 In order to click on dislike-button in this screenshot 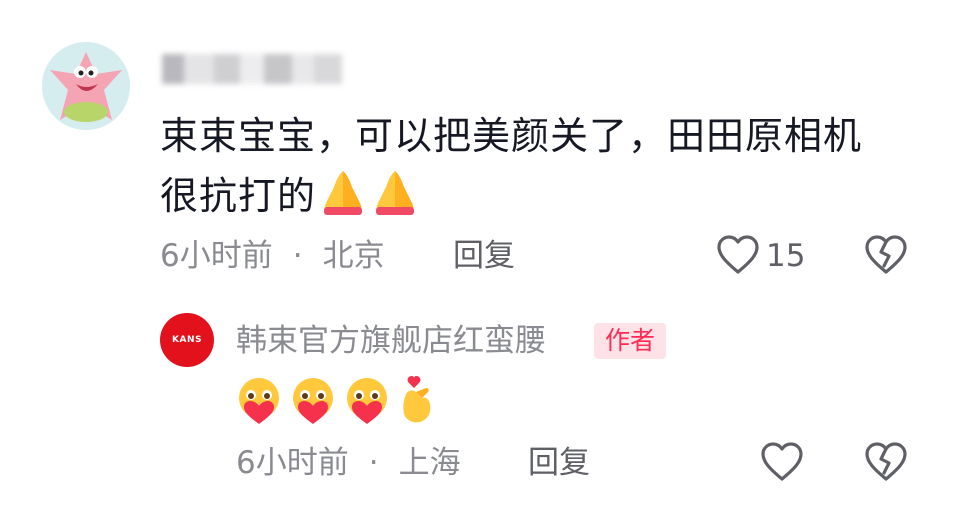, I will do `click(886, 257)`.